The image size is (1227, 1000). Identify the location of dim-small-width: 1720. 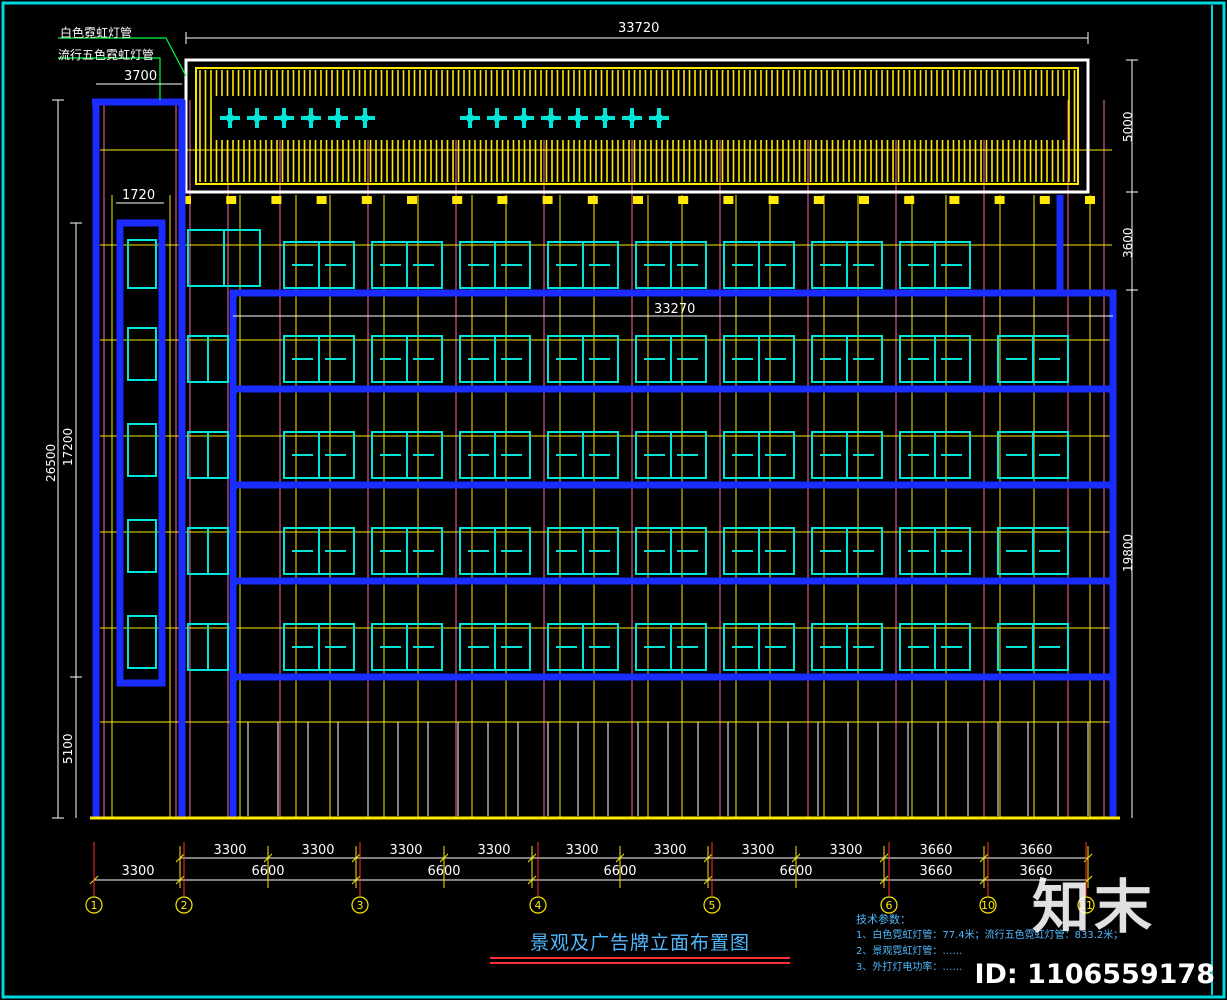
(138, 195).